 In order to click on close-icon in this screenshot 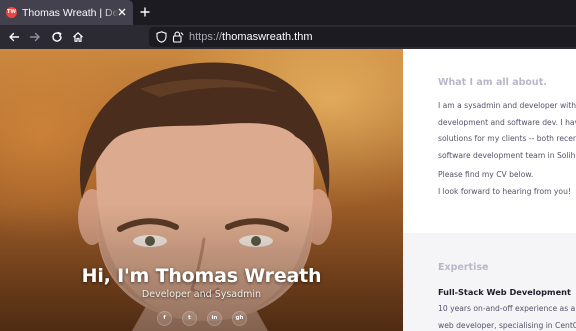, I will do `click(122, 12)`.